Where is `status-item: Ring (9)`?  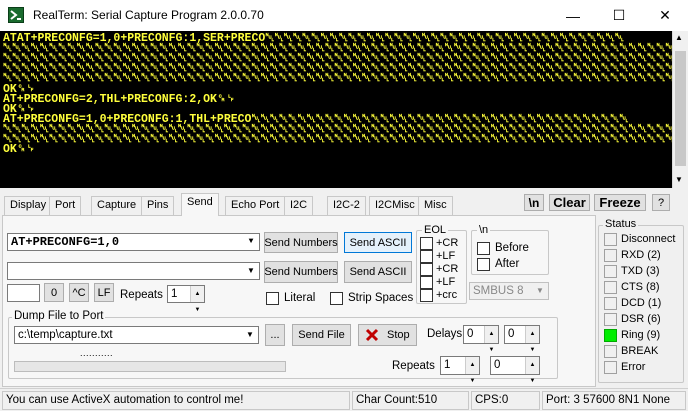
status-item: Ring (9) is located at coordinates (644, 336).